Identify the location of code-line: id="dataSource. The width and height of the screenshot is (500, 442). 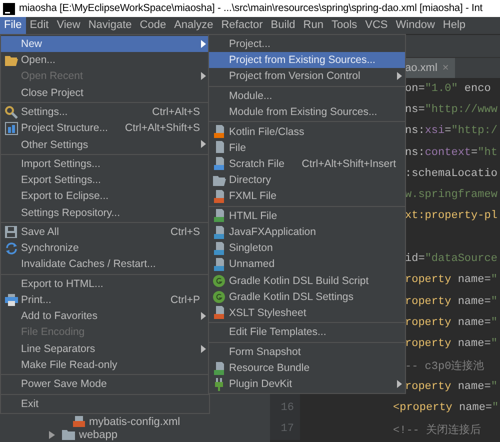
(451, 259).